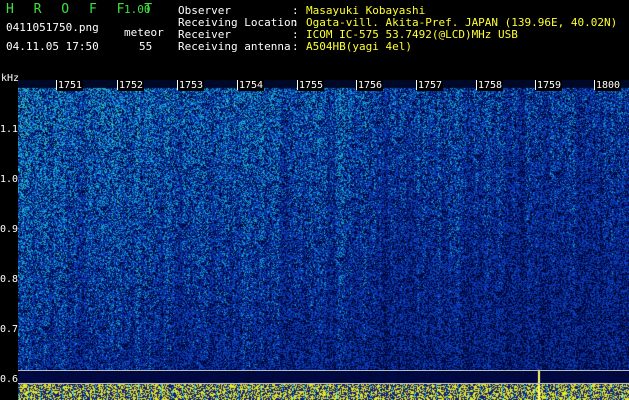 The image size is (629, 400). Describe the element at coordinates (146, 46) in the screenshot. I see `counter-value: 55` at that location.